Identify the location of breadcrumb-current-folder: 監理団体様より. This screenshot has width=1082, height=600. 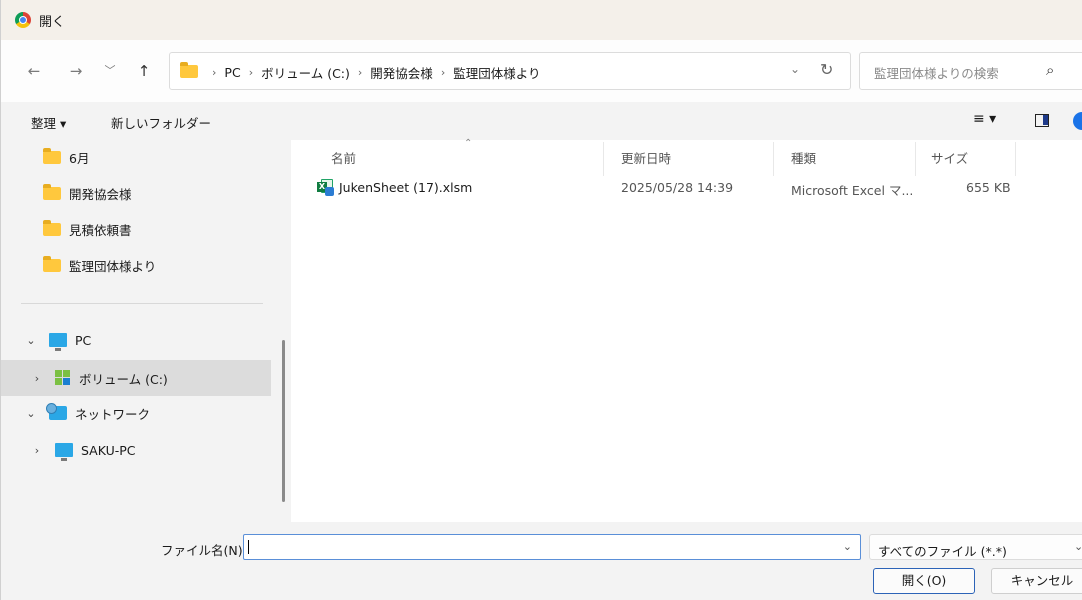
(496, 72).